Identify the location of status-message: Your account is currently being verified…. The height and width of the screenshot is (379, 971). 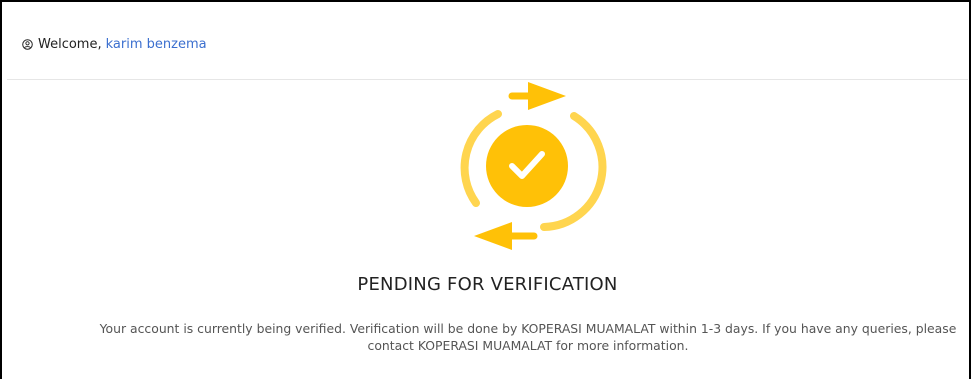
(528, 337).